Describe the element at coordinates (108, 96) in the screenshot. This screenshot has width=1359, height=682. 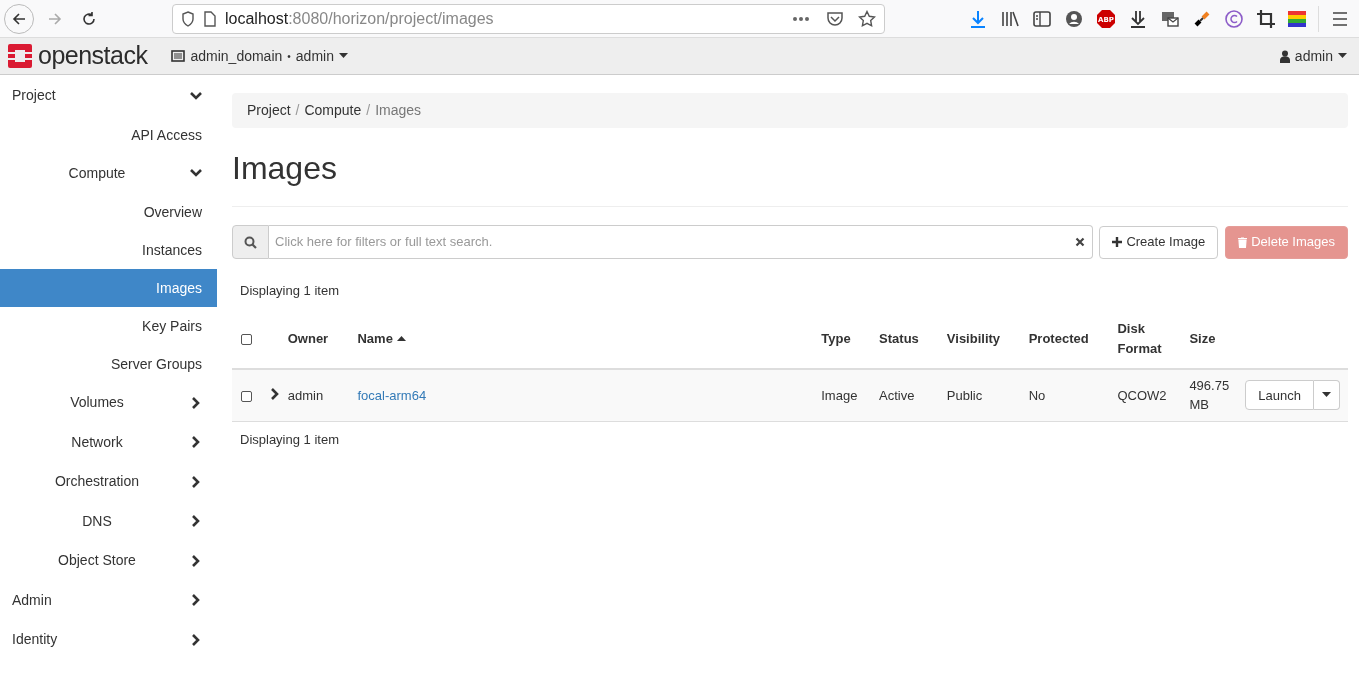
I see `sidebar-section: Project` at that location.